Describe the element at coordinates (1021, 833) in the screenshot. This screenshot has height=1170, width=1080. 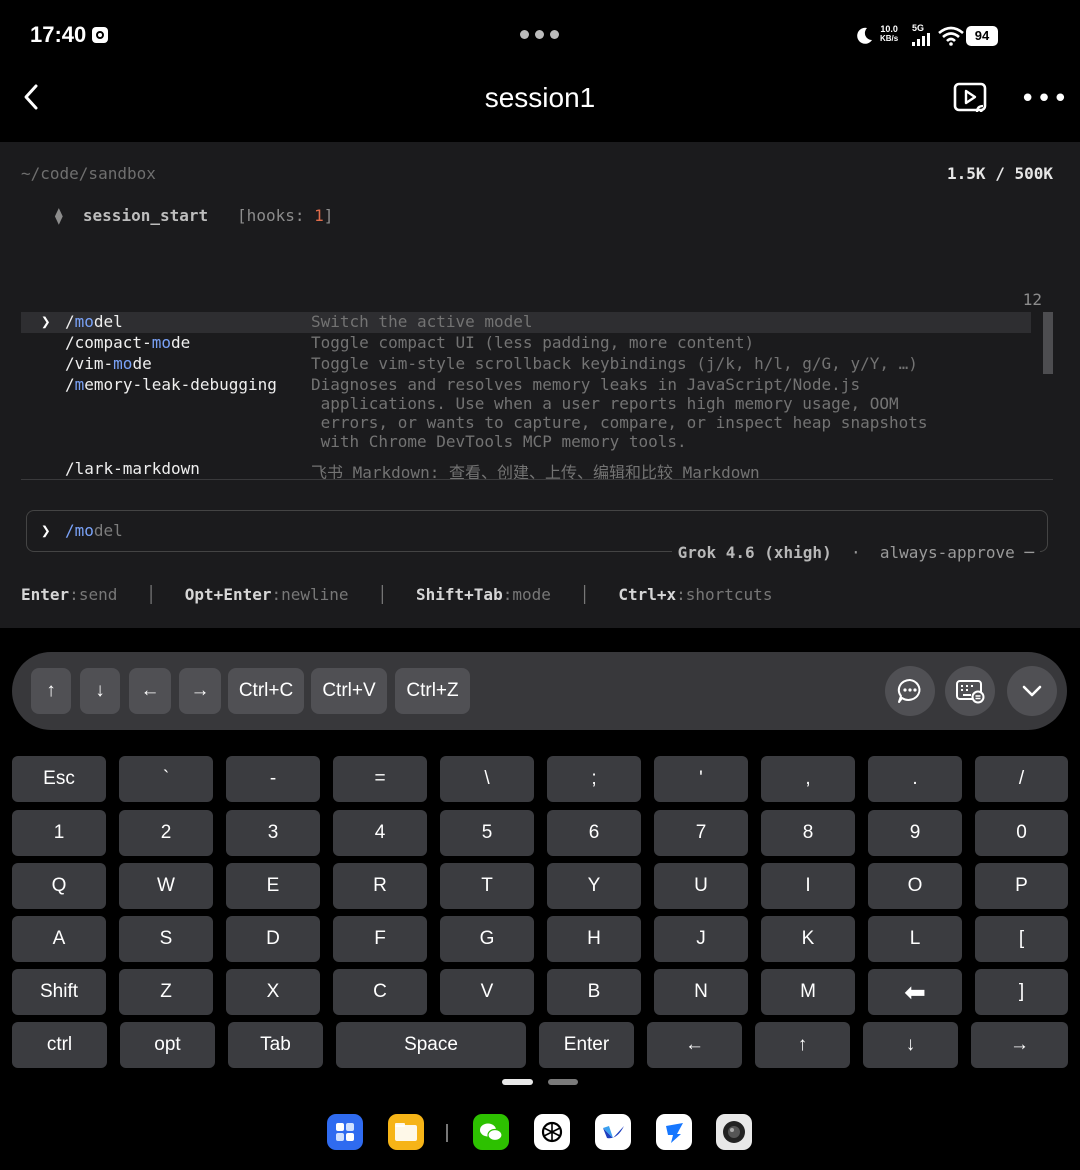
I see `key-0: 0` at that location.